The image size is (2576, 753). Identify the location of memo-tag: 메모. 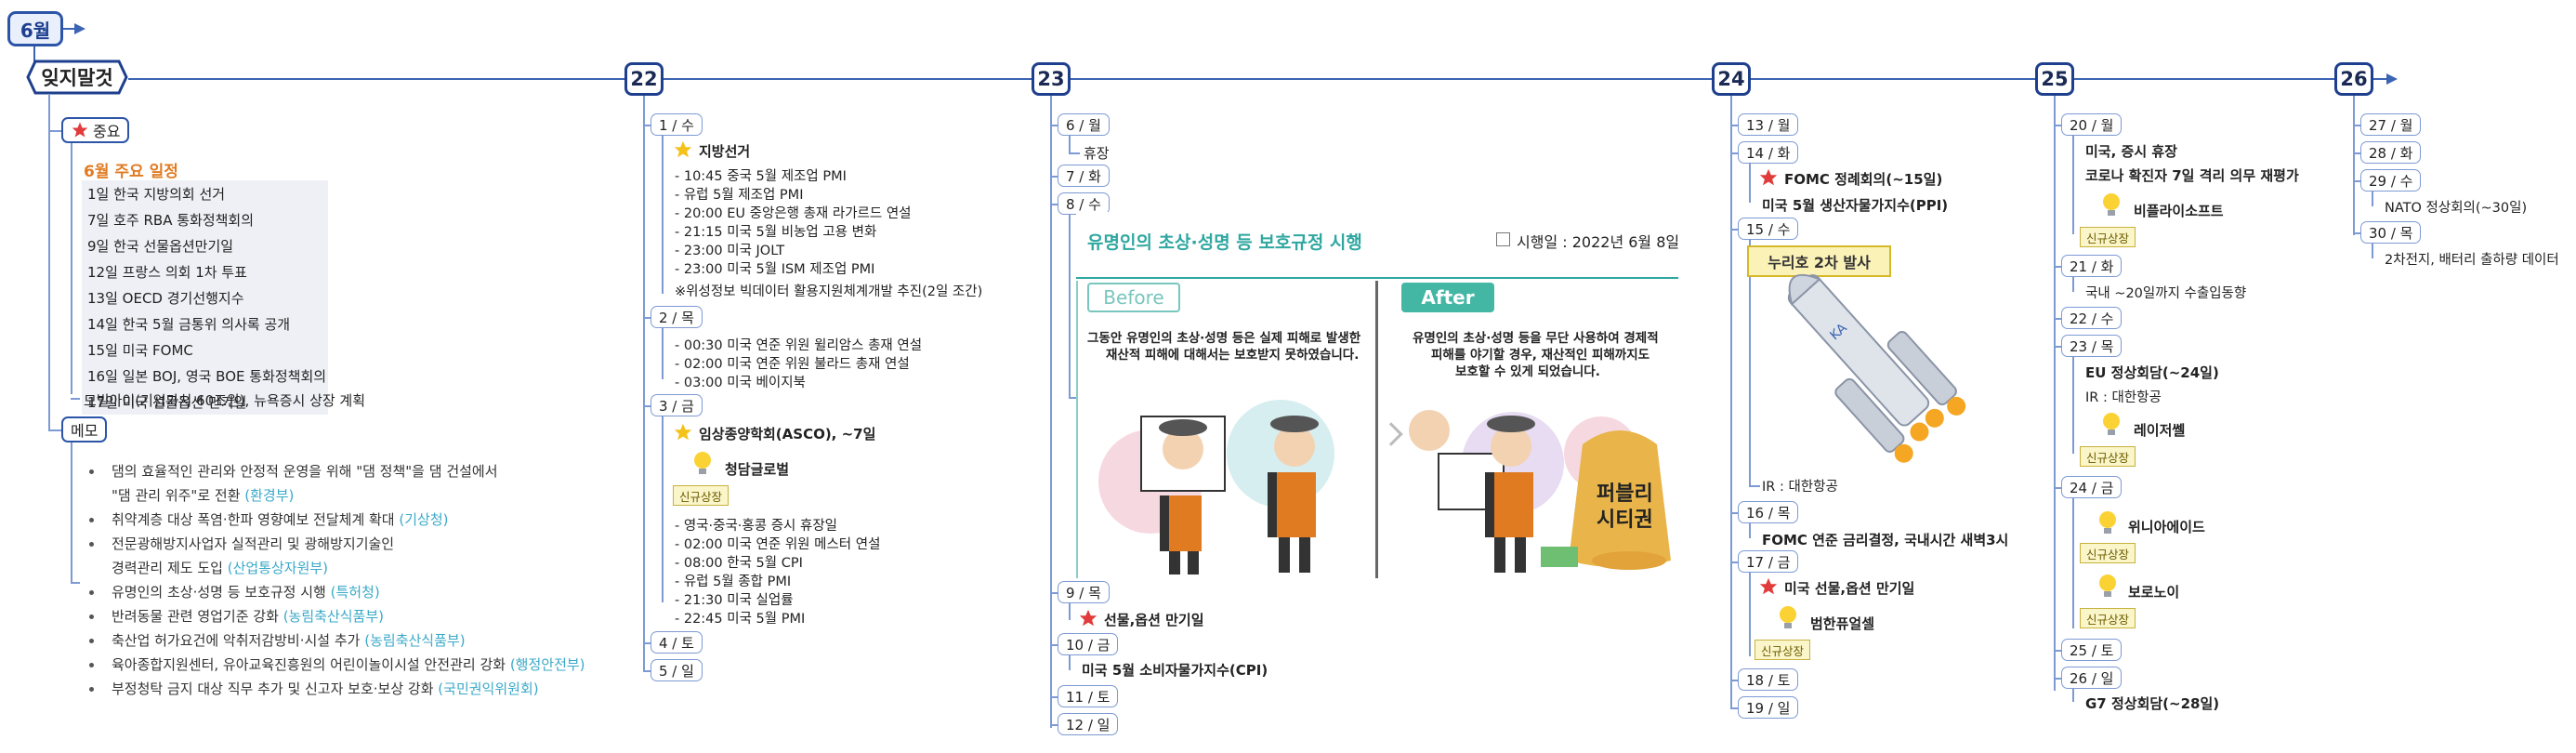
(84, 429).